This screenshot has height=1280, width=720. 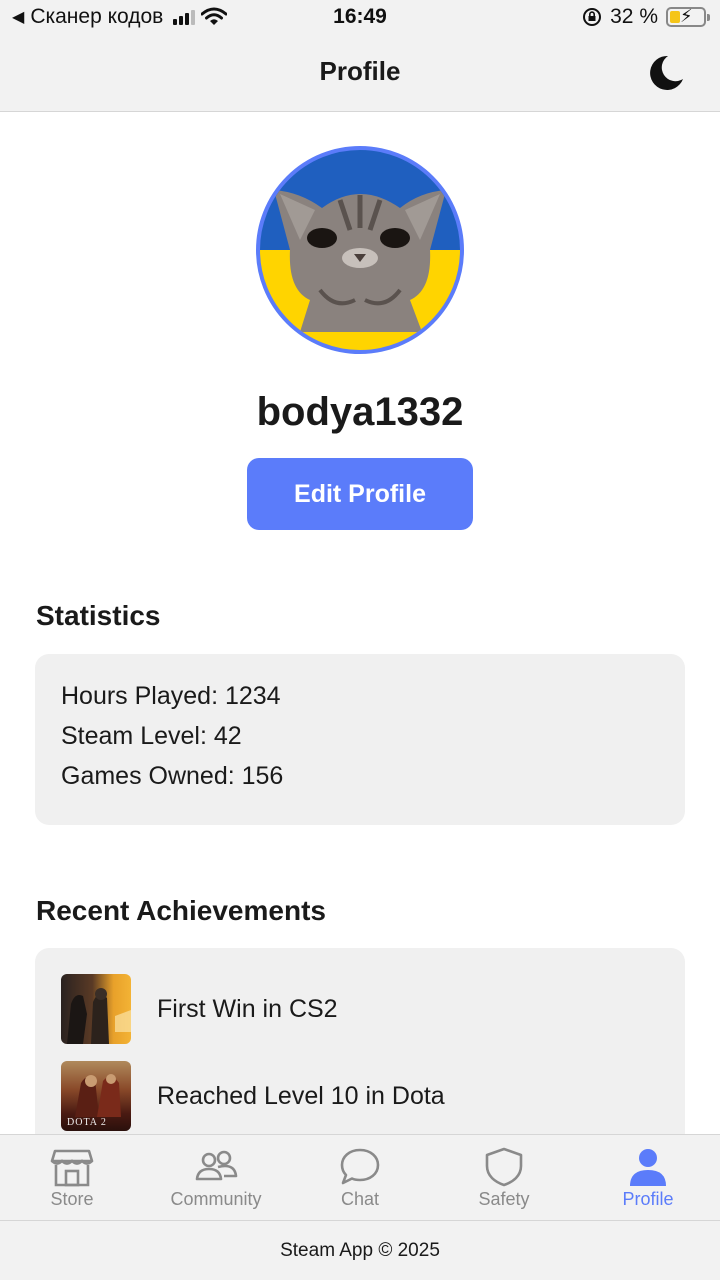 I want to click on footer: Steam App © 2025, so click(x=360, y=1250).